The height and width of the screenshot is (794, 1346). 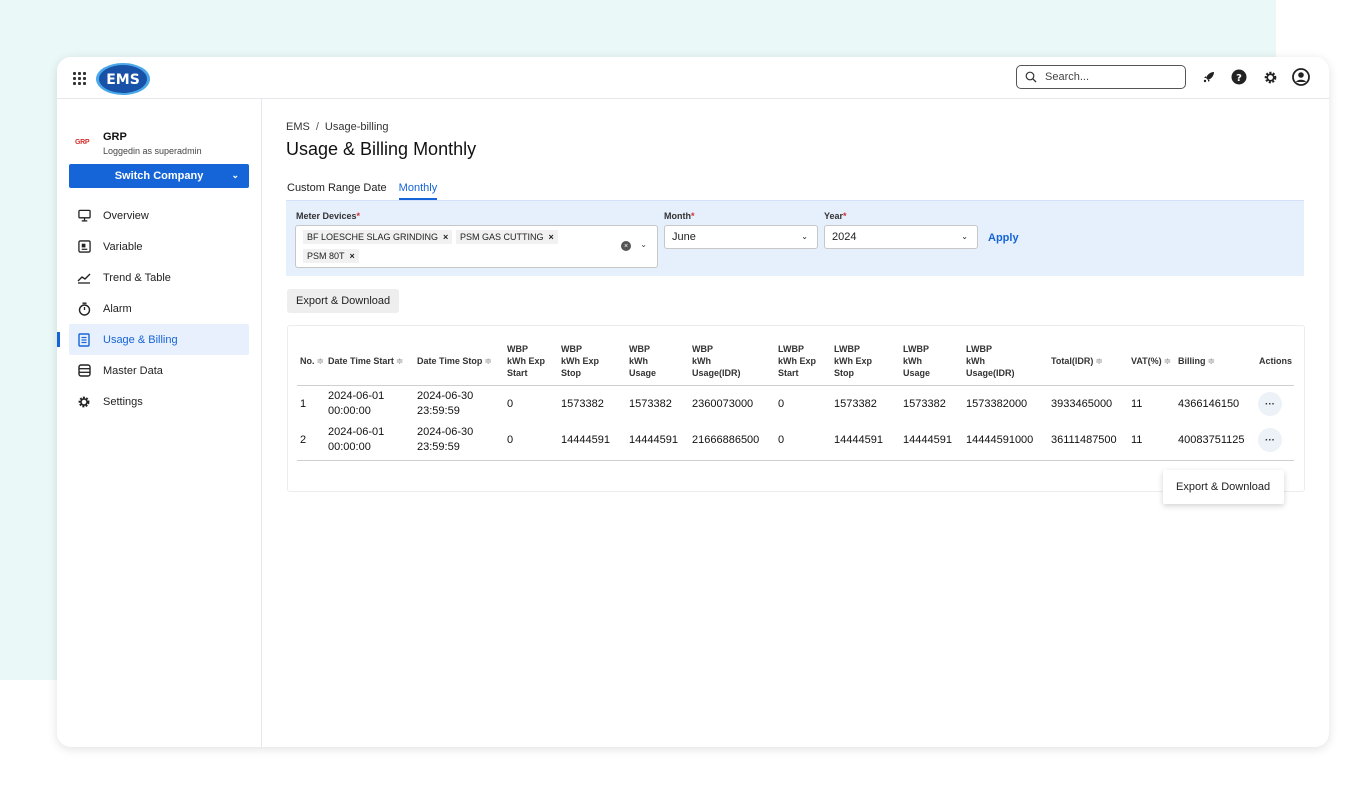 I want to click on switch-company-button: Switch Company ⌄, so click(x=159, y=176).